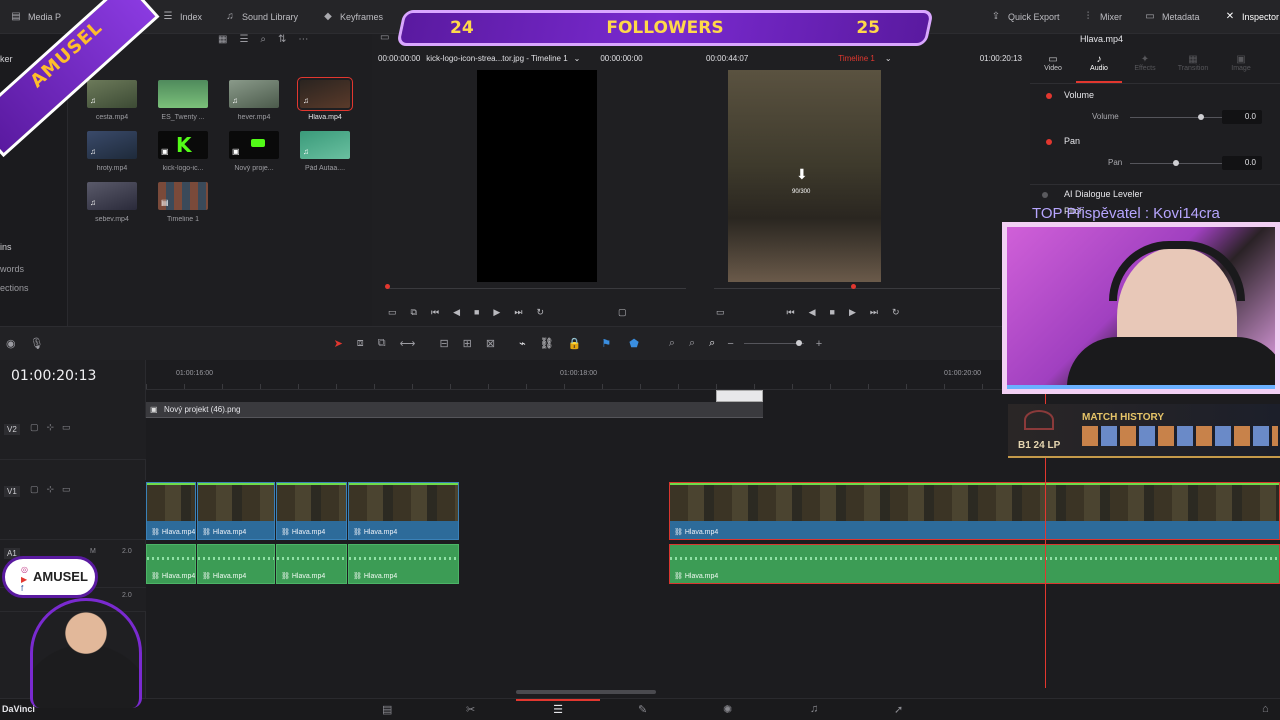 The image size is (1280, 720). Describe the element at coordinates (857, 288) in the screenshot. I see `timeline-scrubber` at that location.